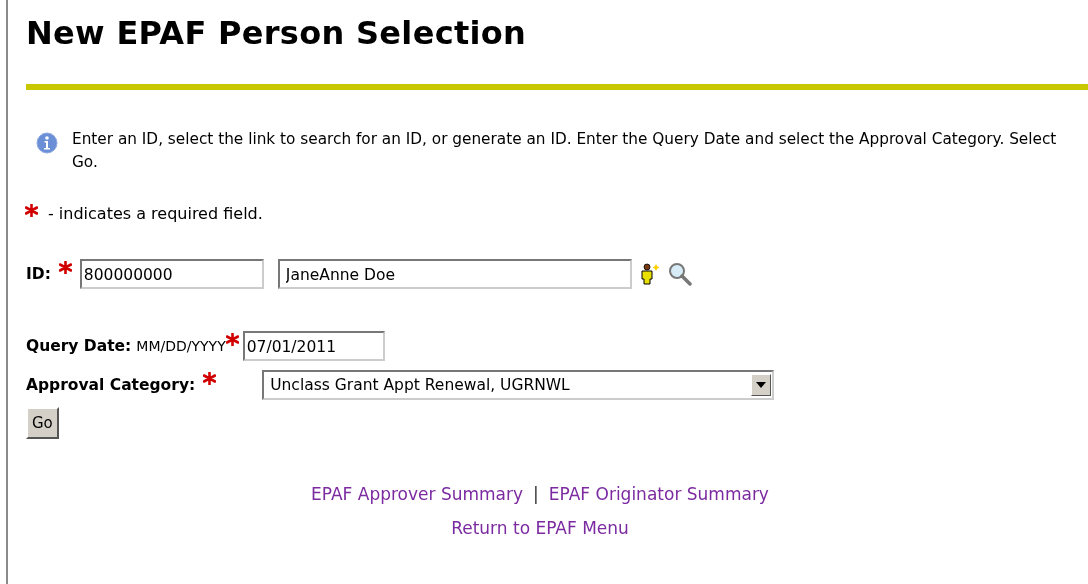 The height and width of the screenshot is (584, 1088). What do you see at coordinates (277, 32) in the screenshot?
I see `page-title: New EPAF Person Selection` at bounding box center [277, 32].